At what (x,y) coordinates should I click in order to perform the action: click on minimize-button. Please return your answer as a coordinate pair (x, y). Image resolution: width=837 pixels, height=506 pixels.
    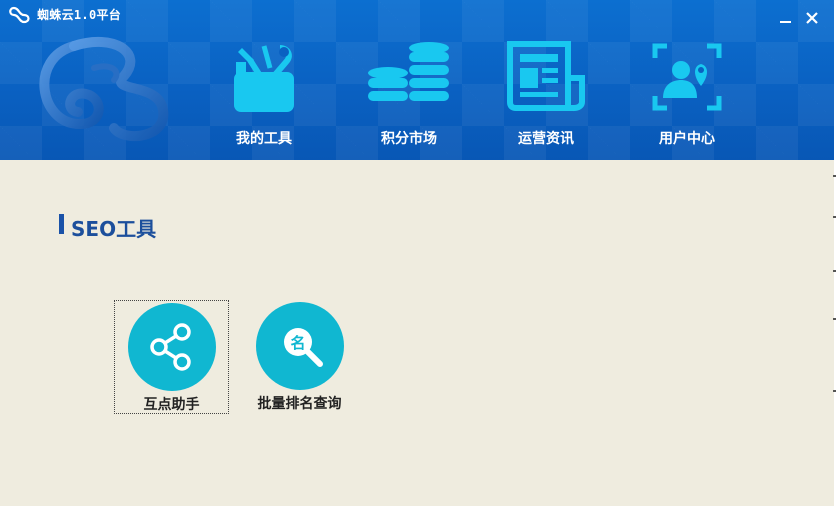
    Looking at the image, I should click on (786, 18).